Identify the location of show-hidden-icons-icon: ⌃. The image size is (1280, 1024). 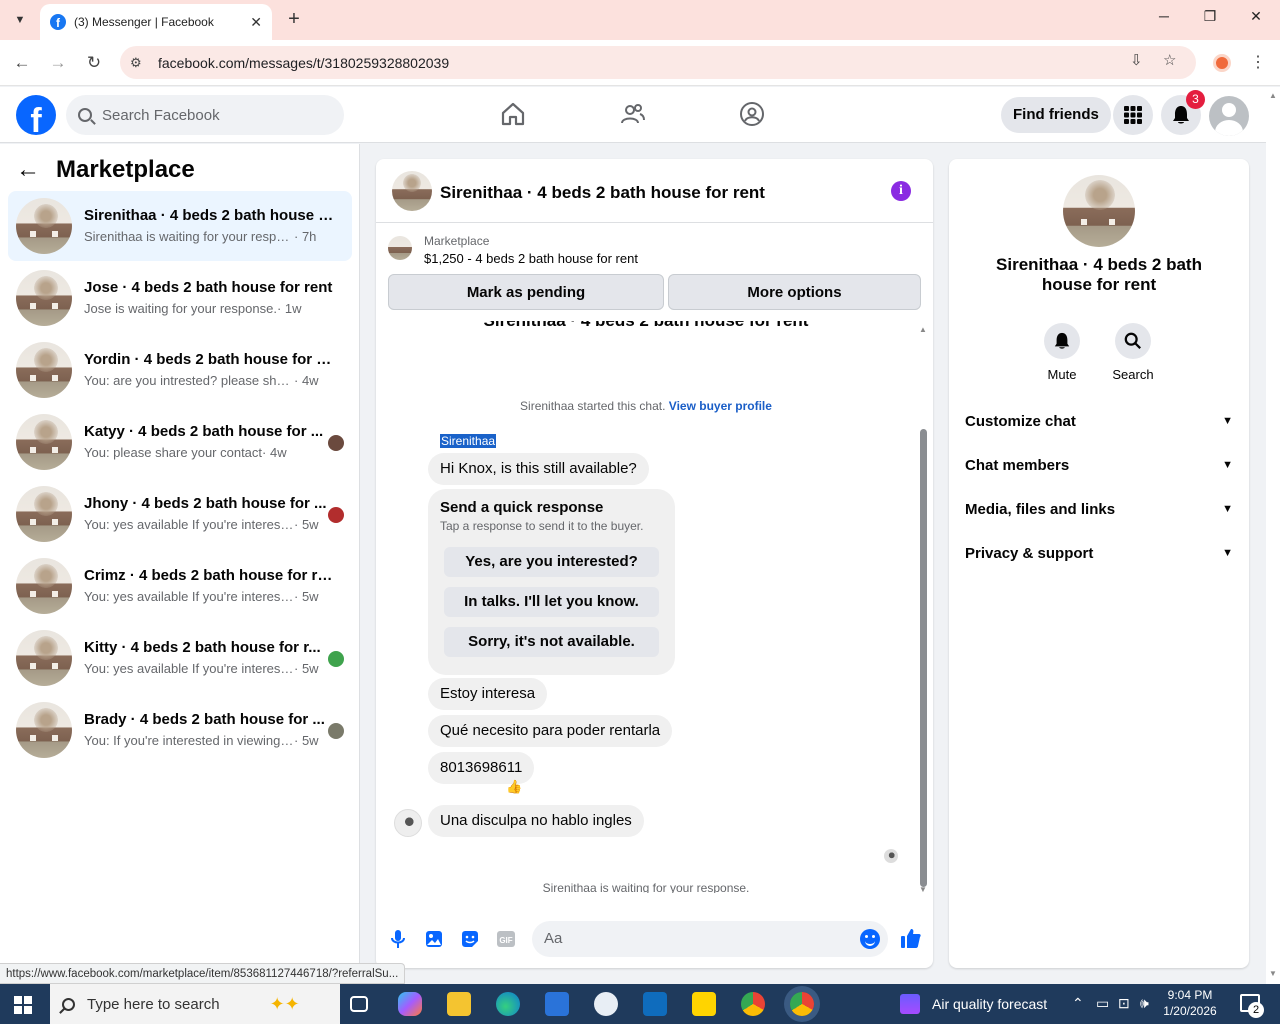
(1078, 1003).